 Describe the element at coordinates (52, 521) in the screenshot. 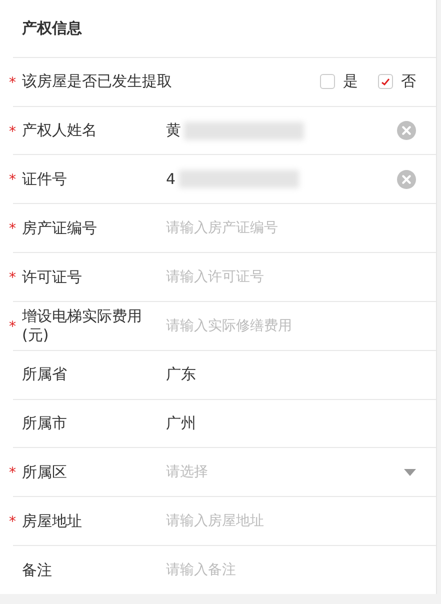

I see `field-label: 房屋地址` at that location.